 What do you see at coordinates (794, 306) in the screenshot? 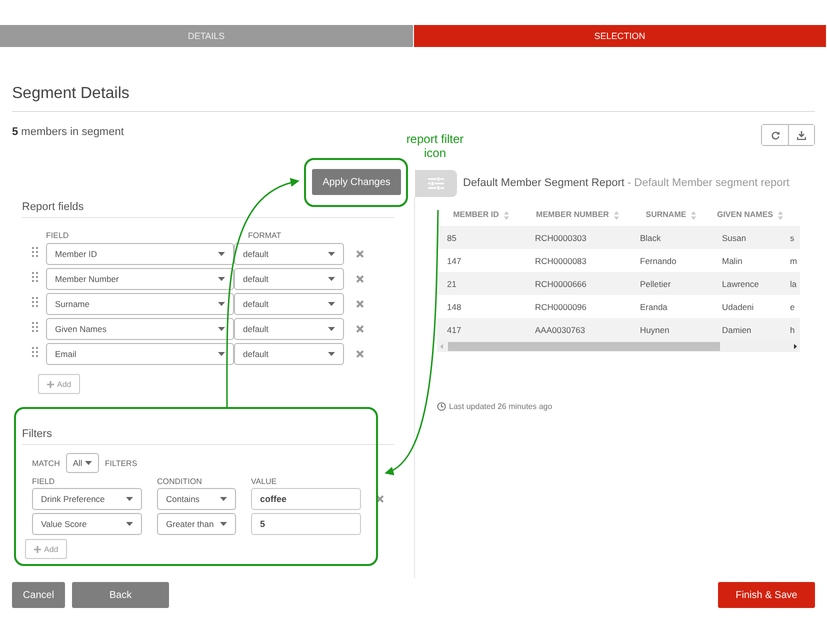
I see `table-cell: e` at bounding box center [794, 306].